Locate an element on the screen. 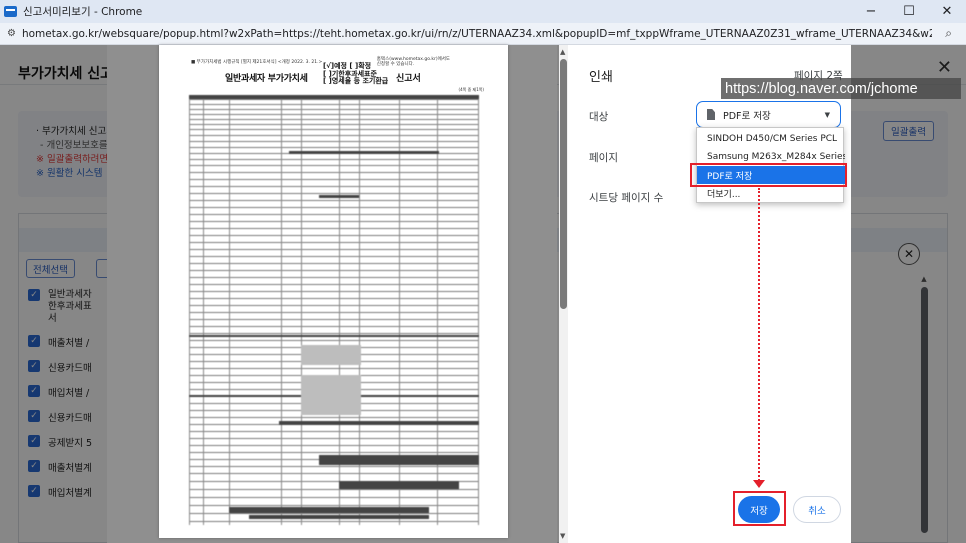 The height and width of the screenshot is (543, 966). document-title: 일반과세자 부가가치세 is located at coordinates (266, 79).